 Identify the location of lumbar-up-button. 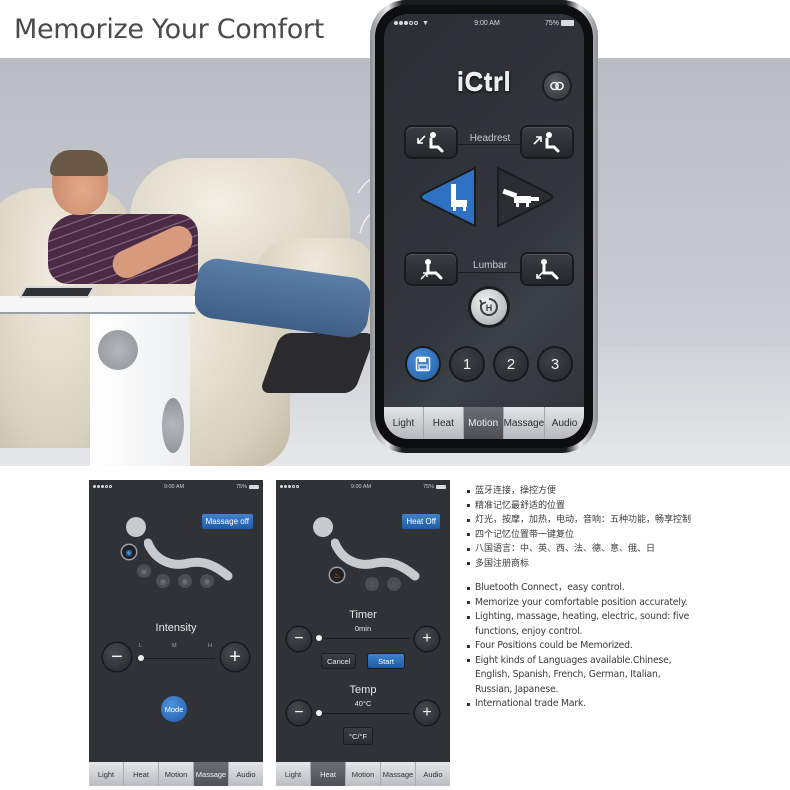
(431, 269).